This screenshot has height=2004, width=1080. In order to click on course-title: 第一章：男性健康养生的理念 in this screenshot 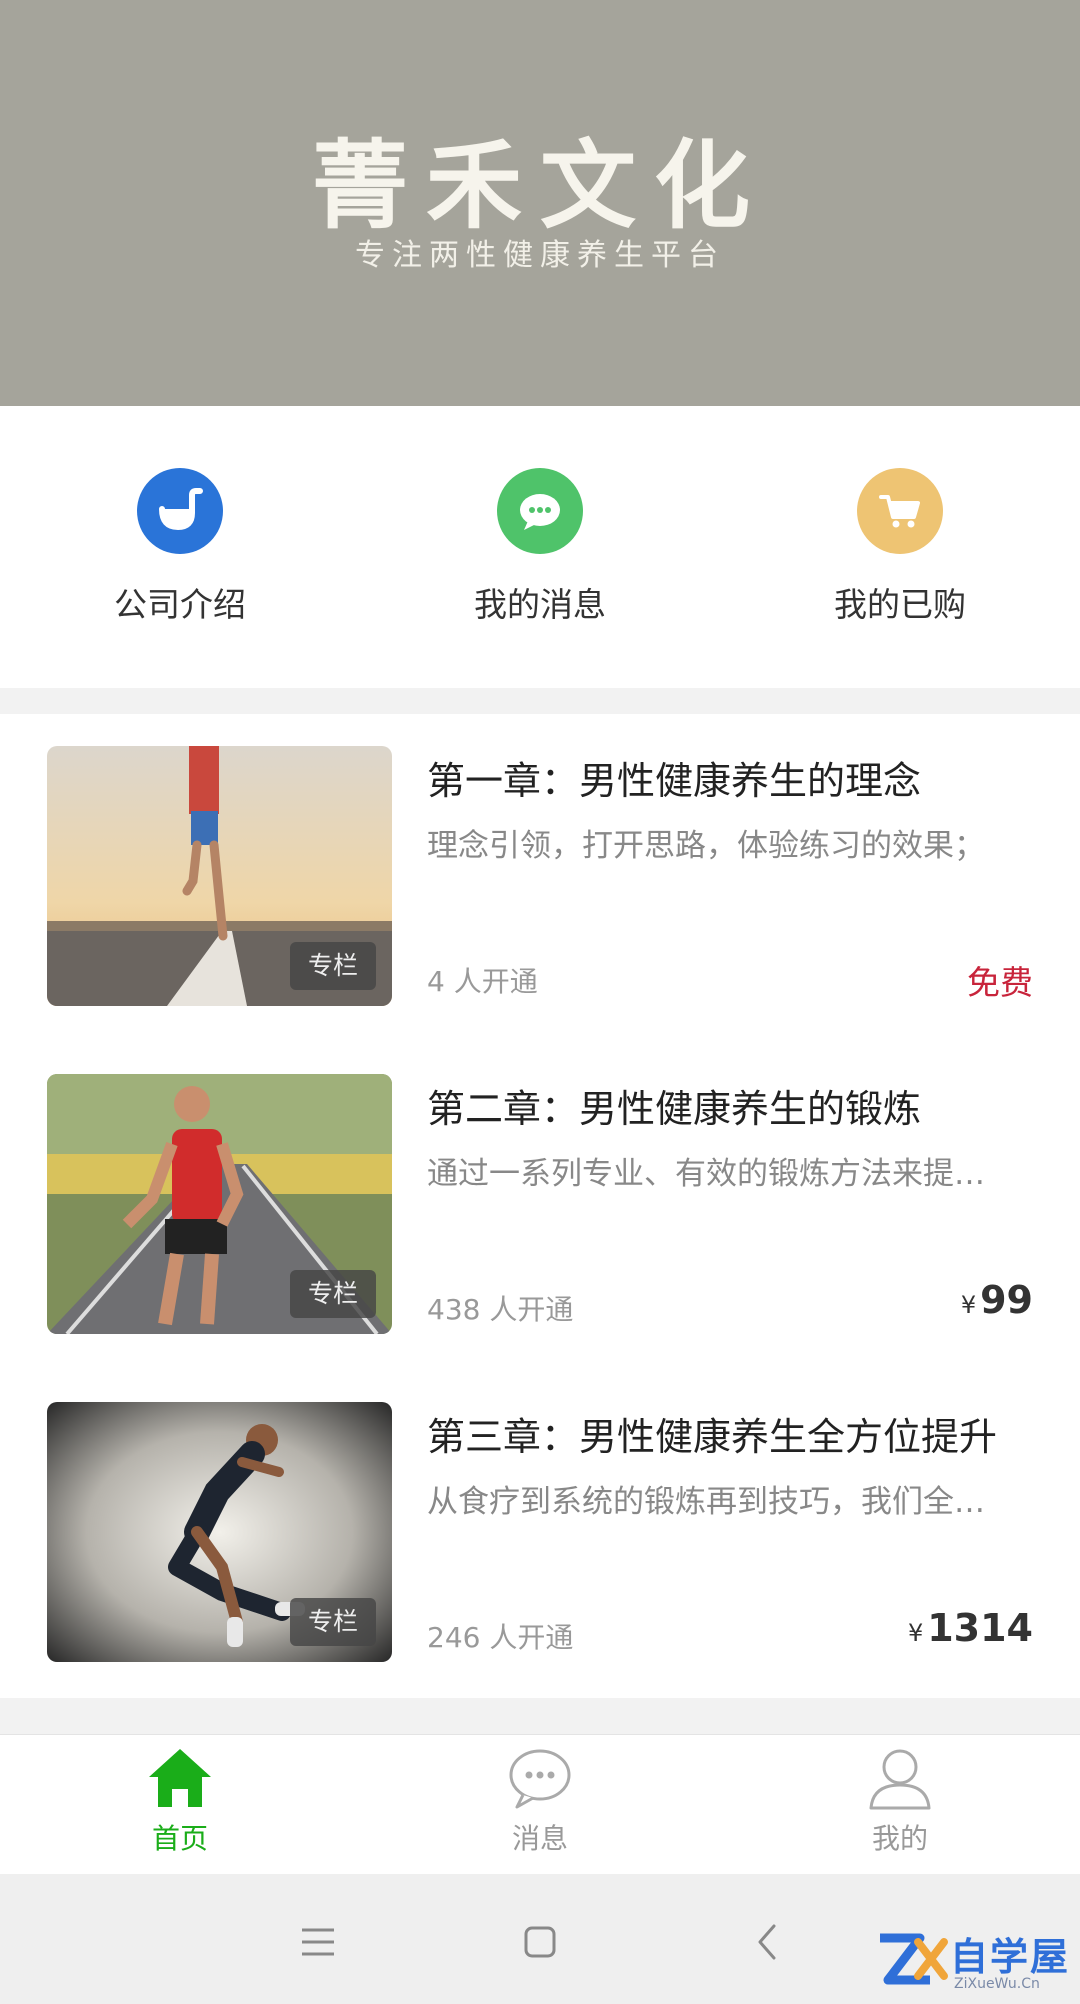, I will do `click(674, 781)`.